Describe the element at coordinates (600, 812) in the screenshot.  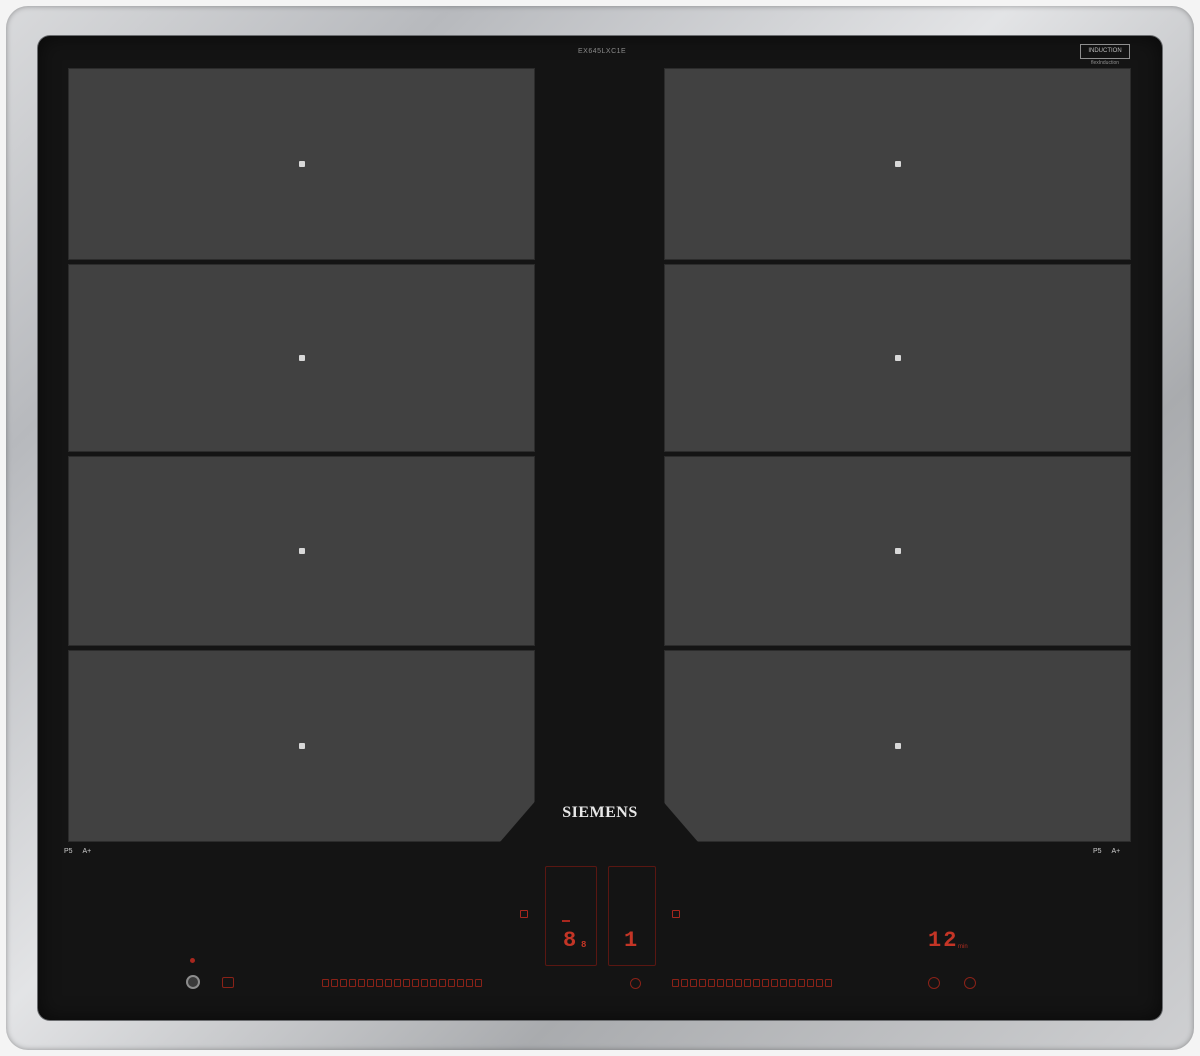
I see `brand-logo: SIEMENS` at that location.